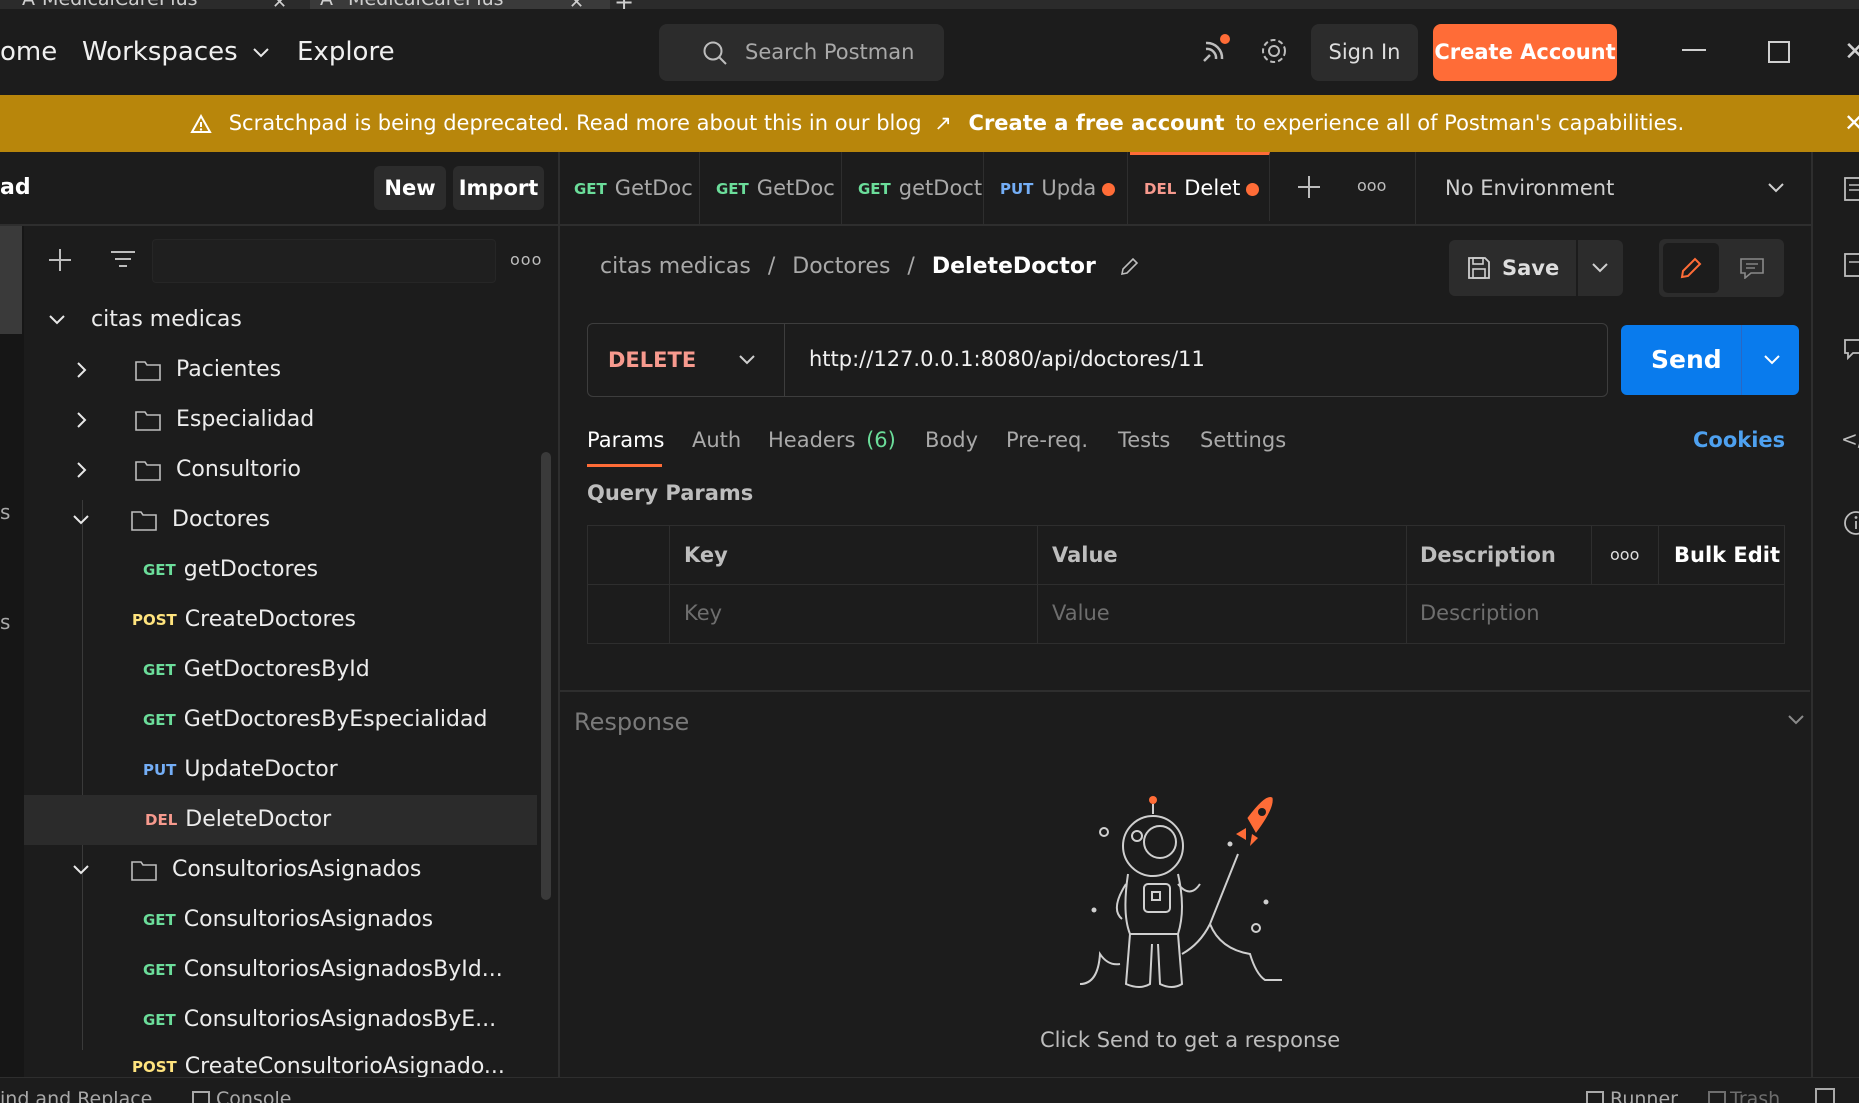 The width and height of the screenshot is (1859, 1103). I want to click on minimize-icon, so click(1694, 50).